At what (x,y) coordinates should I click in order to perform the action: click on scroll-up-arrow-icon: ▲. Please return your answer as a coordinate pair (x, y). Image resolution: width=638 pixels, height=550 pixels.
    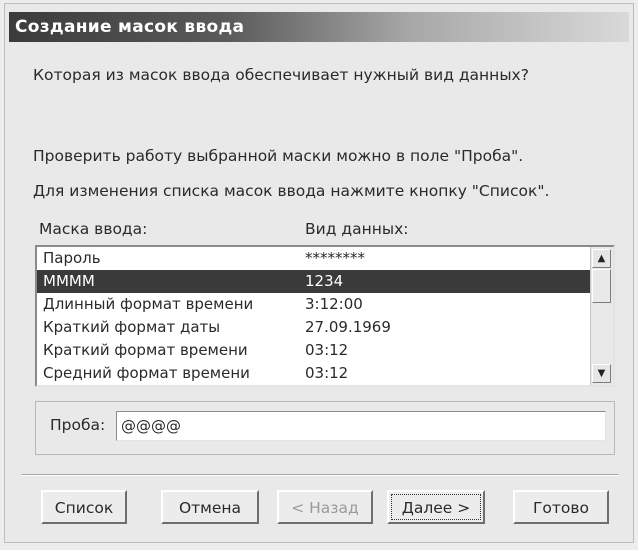
    Looking at the image, I should click on (601, 258).